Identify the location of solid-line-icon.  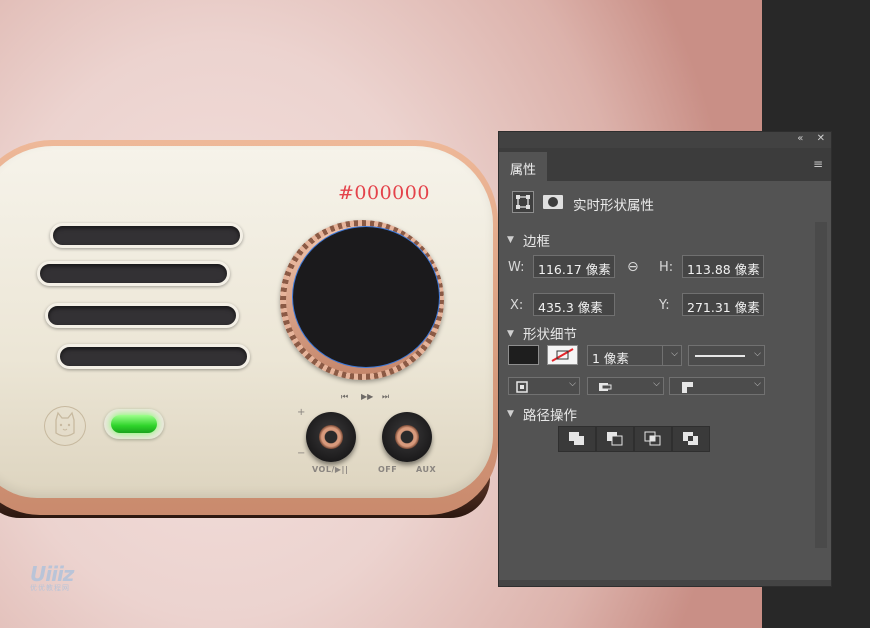
(720, 356).